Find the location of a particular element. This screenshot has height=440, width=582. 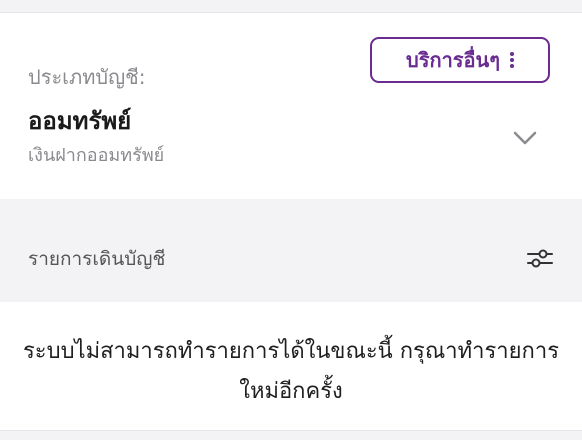

more-services-button: บริการอื่นๆ is located at coordinates (460, 60).